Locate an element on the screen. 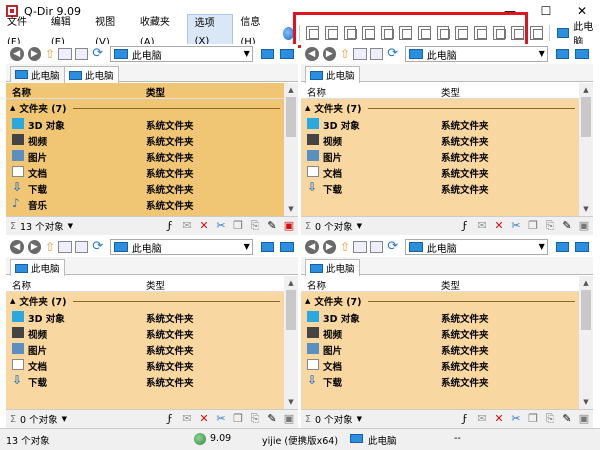  layout-3-icon is located at coordinates (368, 33).